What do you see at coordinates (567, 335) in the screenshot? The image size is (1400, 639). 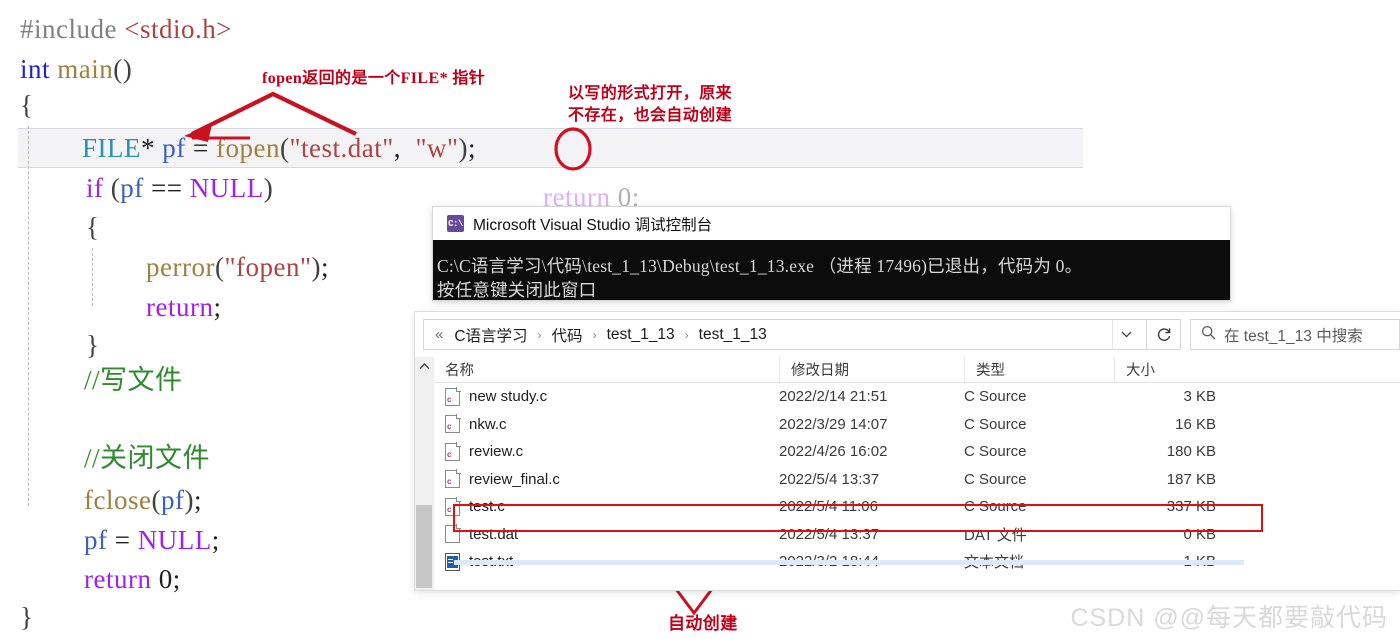 I see `breadcrumb-item-1: 代码` at bounding box center [567, 335].